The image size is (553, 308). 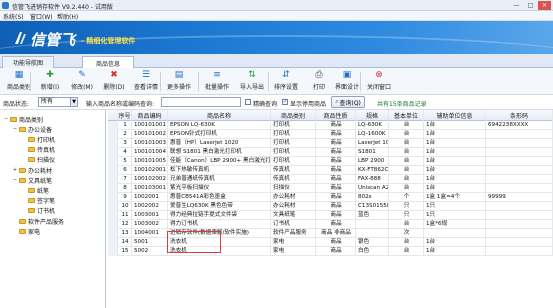 What do you see at coordinates (38, 221) in the screenshot?
I see `tree-node: 软件产品服务` at bounding box center [38, 221].